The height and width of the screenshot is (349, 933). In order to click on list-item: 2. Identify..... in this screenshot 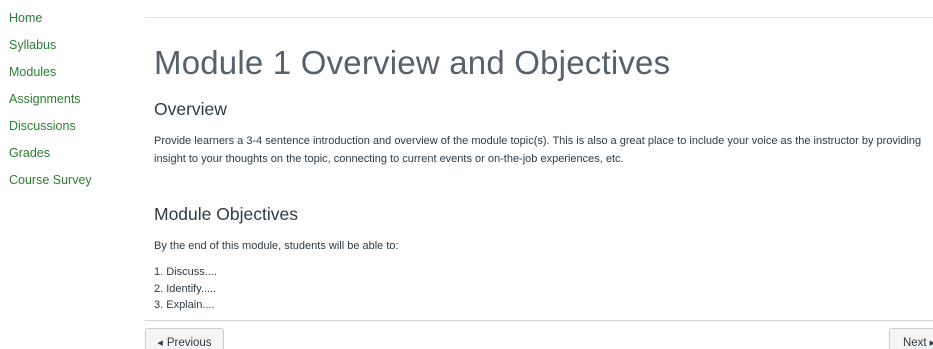, I will do `click(185, 288)`.